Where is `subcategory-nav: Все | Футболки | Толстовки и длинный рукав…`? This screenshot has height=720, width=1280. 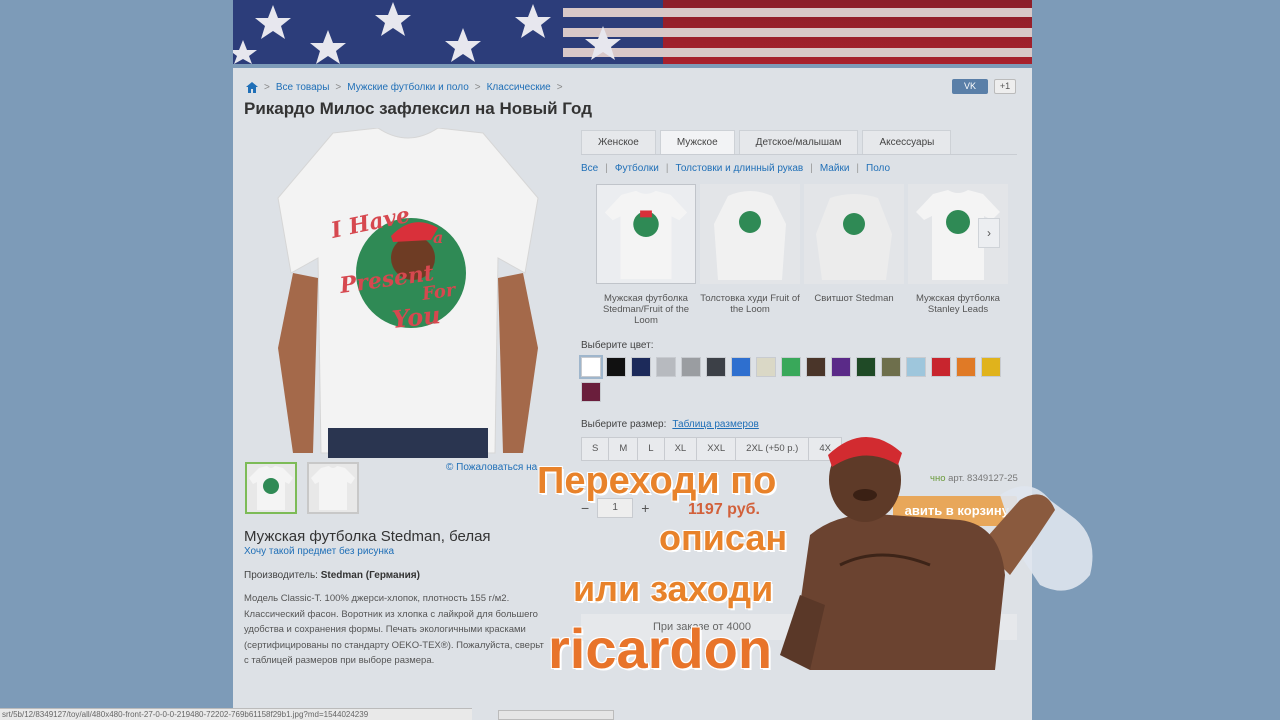
subcategory-nav: Все | Футболки | Толстовки и длинный рукав… is located at coordinates (735, 168).